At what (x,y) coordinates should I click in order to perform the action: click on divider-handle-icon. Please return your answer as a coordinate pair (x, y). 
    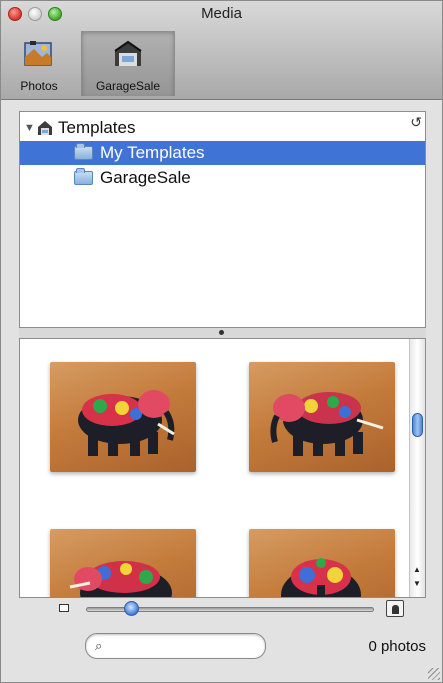
    Looking at the image, I should click on (221, 332).